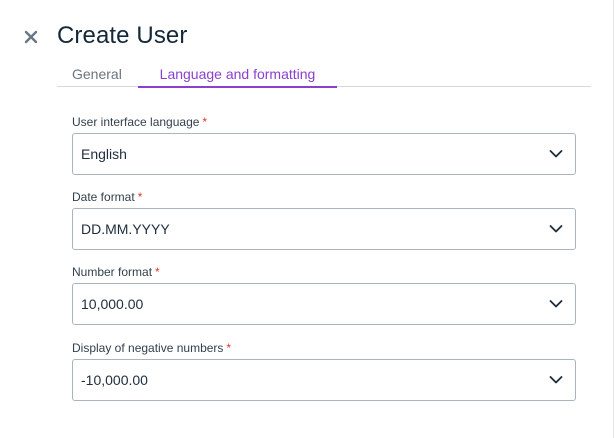 This screenshot has width=614, height=438. I want to click on number-format-field: Number format * 10,000.00, so click(324, 294).